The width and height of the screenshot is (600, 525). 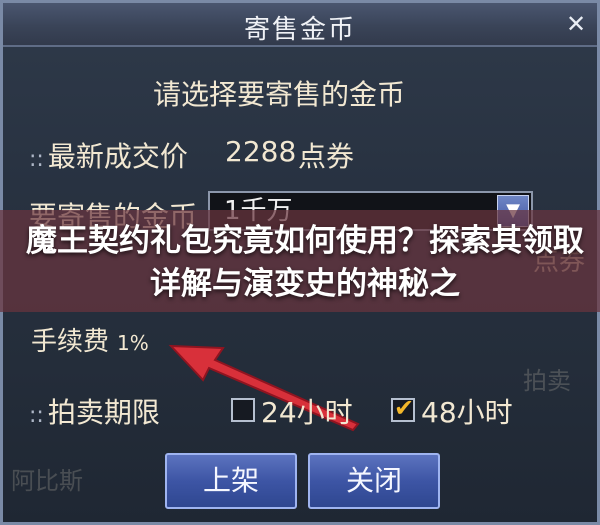 I want to click on select-gold-heading: 请选择要寄售的金币, so click(x=279, y=94).